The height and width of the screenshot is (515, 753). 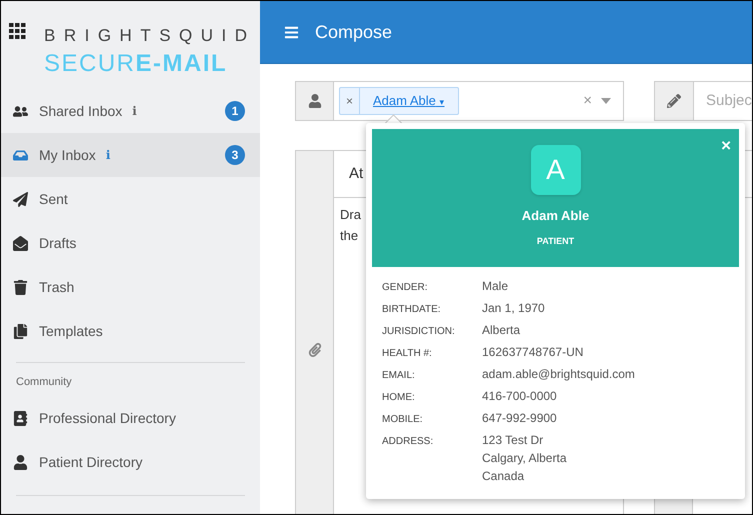 I want to click on field-label: HEALTH #:, so click(x=407, y=354).